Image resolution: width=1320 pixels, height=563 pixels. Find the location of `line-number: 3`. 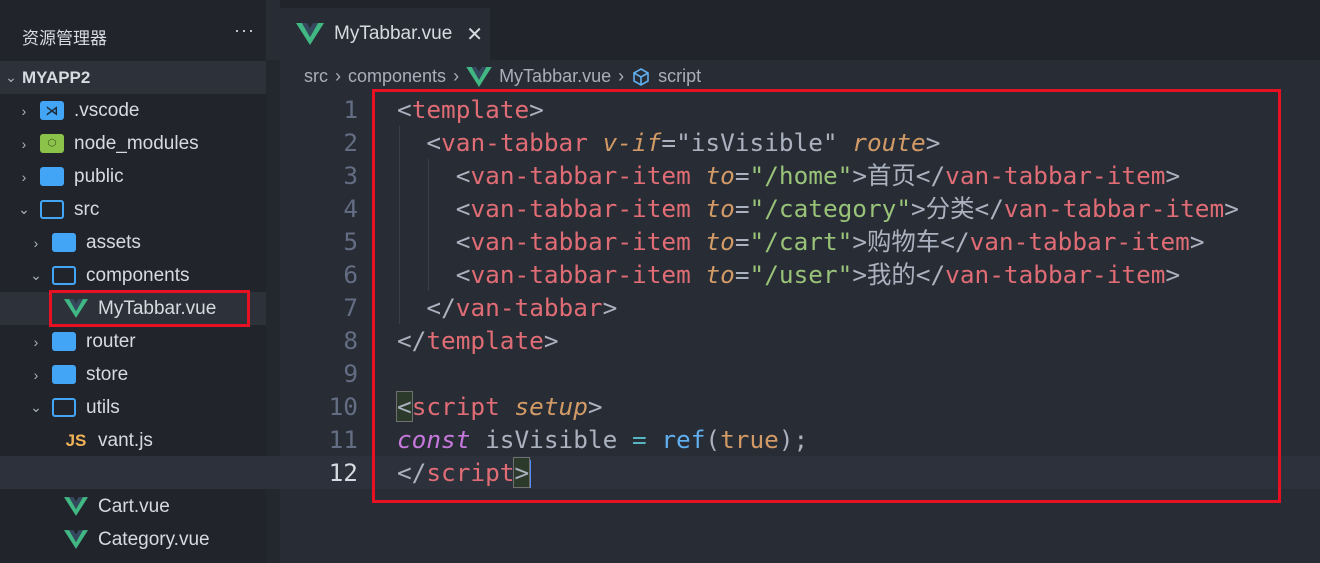

line-number: 3 is located at coordinates (350, 175).